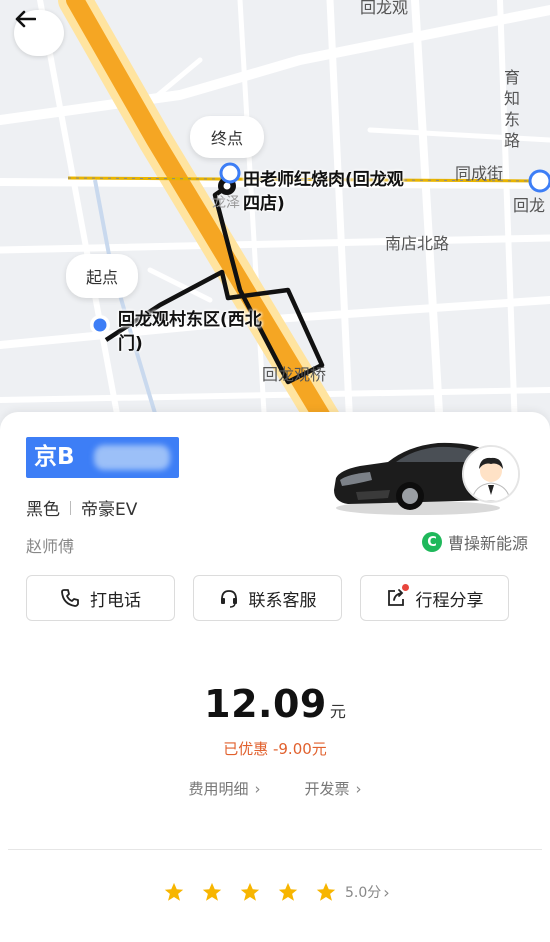 Image resolution: width=550 pixels, height=942 pixels. What do you see at coordinates (43, 510) in the screenshot?
I see `vehicle-color: 黑色` at bounding box center [43, 510].